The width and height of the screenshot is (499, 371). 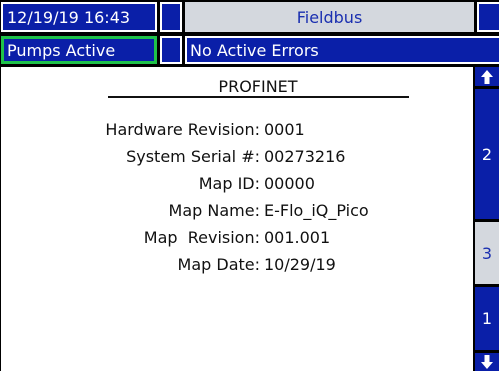 What do you see at coordinates (79, 50) in the screenshot?
I see `pumps-status: Pumps Active` at bounding box center [79, 50].